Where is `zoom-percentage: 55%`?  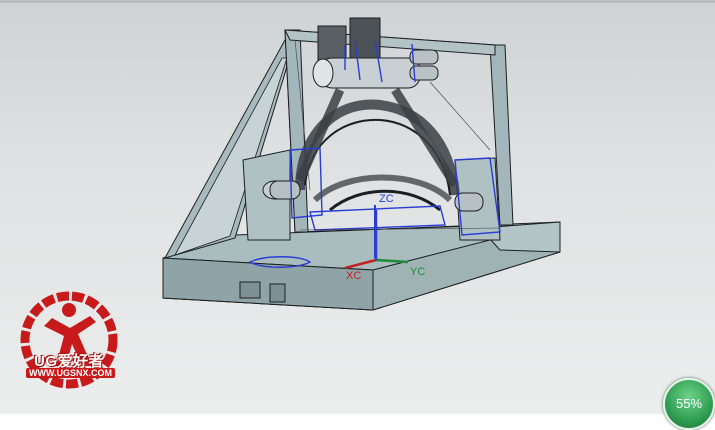
zoom-percentage: 55% is located at coordinates (689, 403).